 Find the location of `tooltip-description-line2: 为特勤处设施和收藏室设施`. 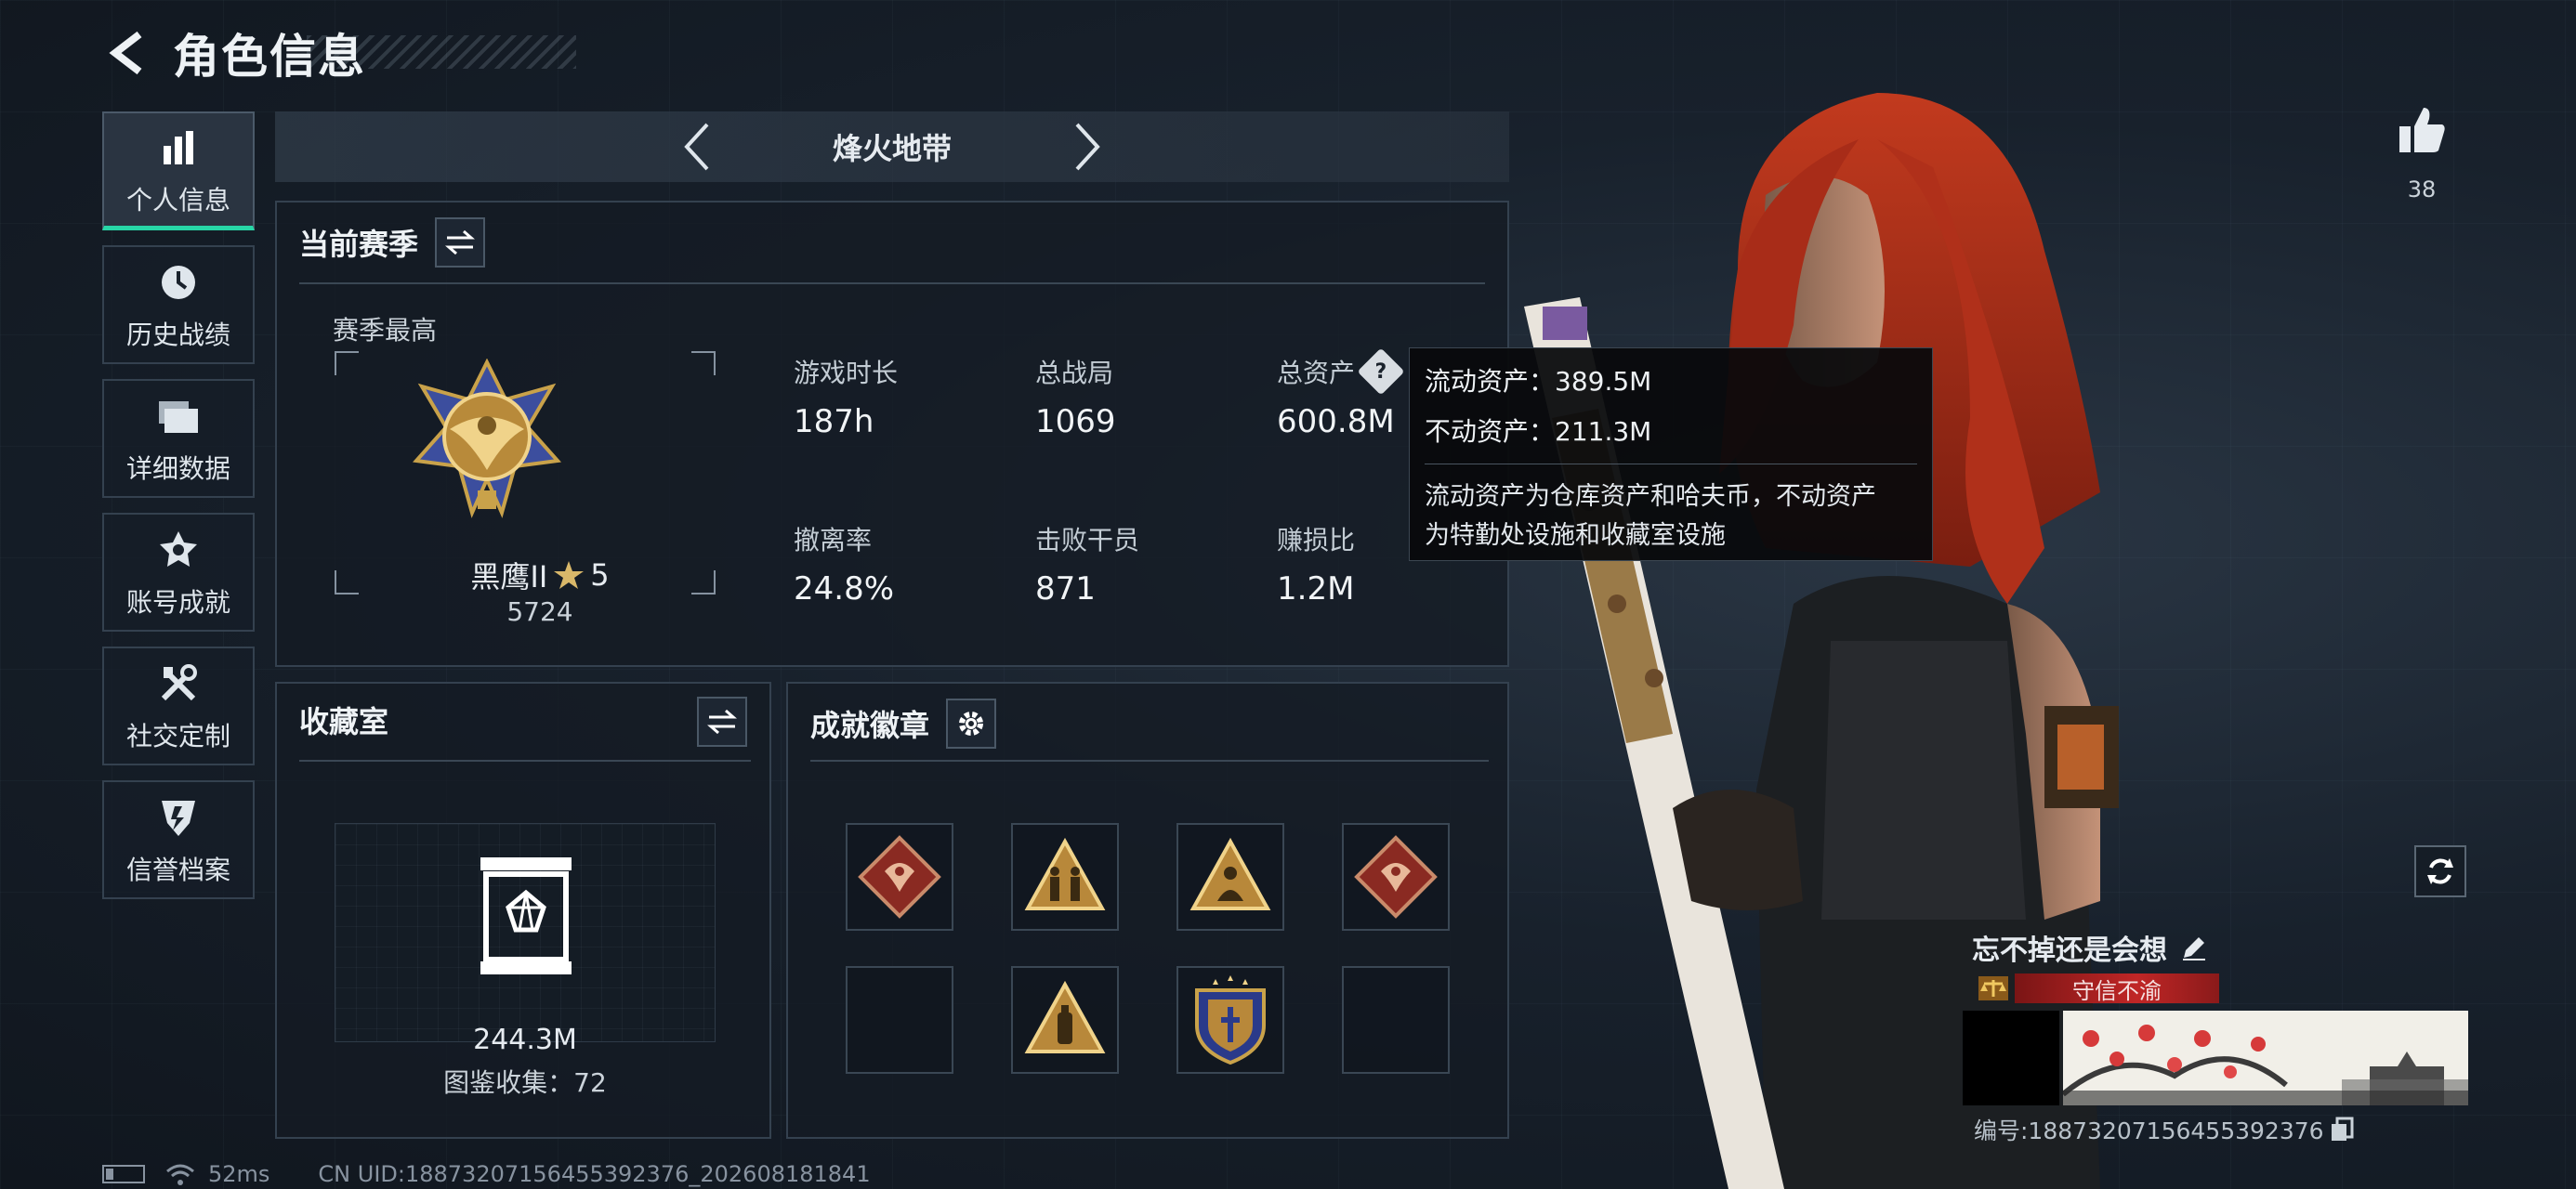

tooltip-description-line2: 为特勤处设施和收藏室设施 is located at coordinates (1575, 535).